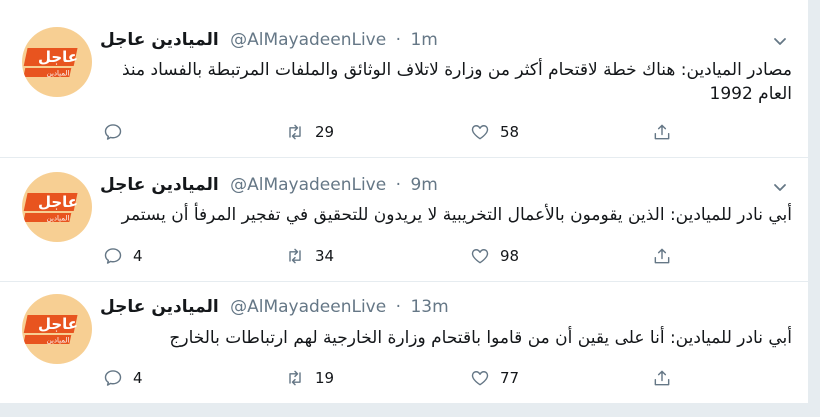 This screenshot has width=820, height=417. I want to click on tweet-header: الميادين عاجل @AlMayadeenLive · 13m, so click(274, 307).